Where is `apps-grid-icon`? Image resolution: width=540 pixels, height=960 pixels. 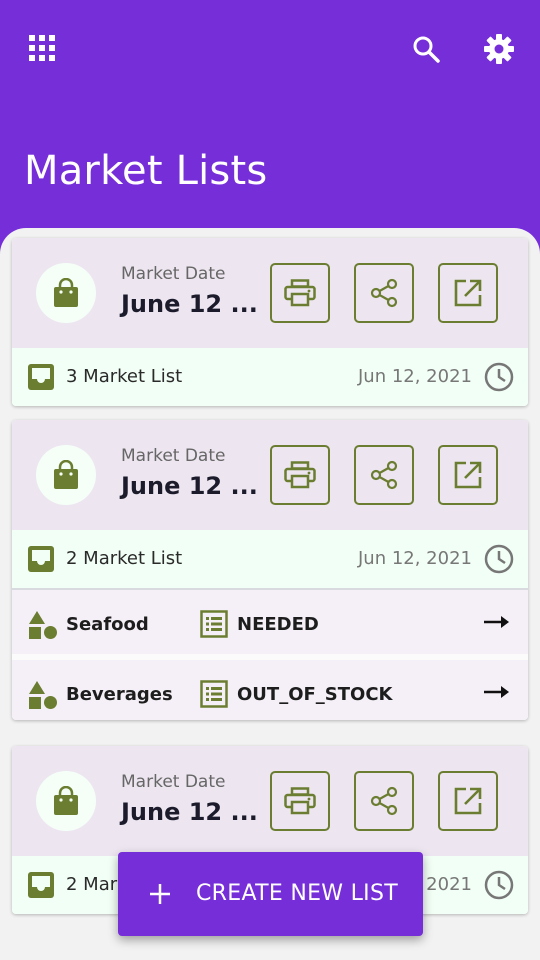
apps-grid-icon is located at coordinates (42, 48).